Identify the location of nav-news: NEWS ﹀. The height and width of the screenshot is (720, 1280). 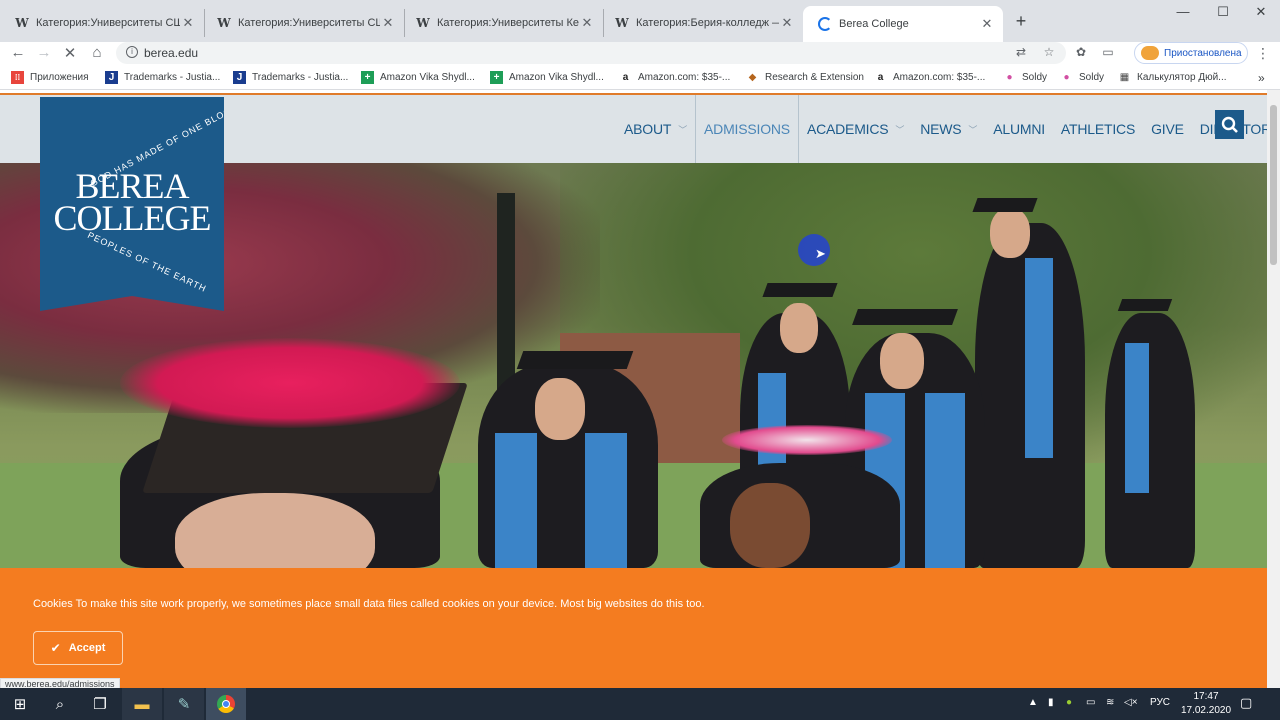
(948, 129).